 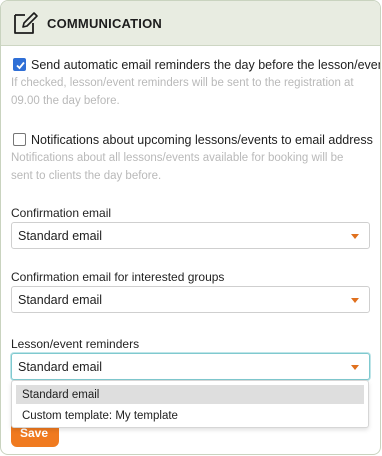 What do you see at coordinates (60, 367) in the screenshot?
I see `reminders-value: Standard email` at bounding box center [60, 367].